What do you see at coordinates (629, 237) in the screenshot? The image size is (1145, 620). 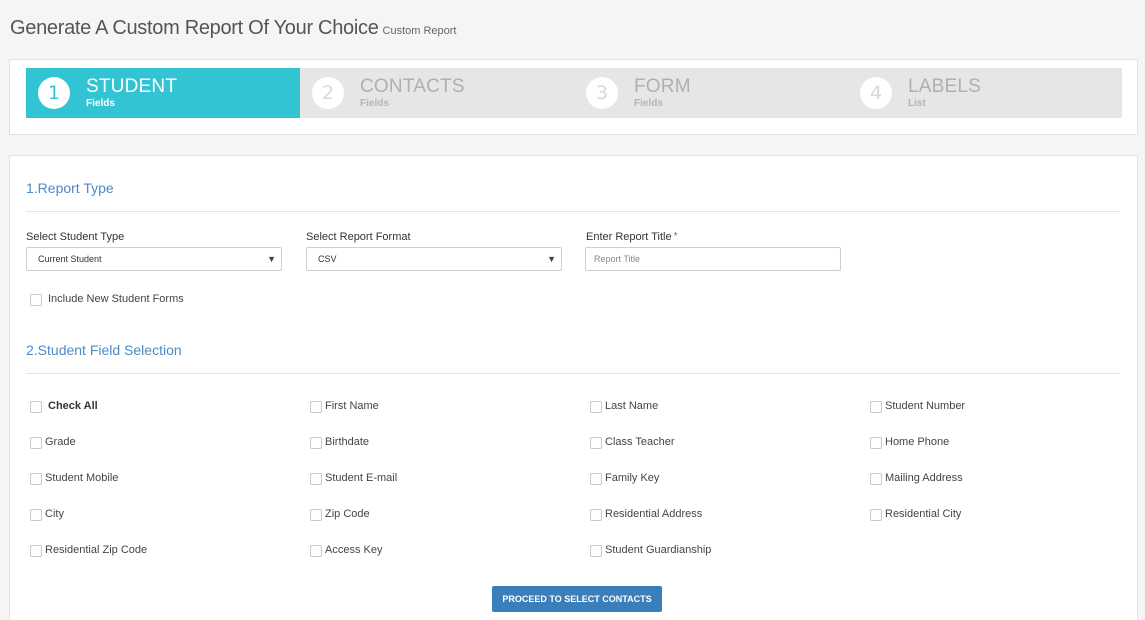 I see `report-title-label-text: Enter Report Title` at bounding box center [629, 237].